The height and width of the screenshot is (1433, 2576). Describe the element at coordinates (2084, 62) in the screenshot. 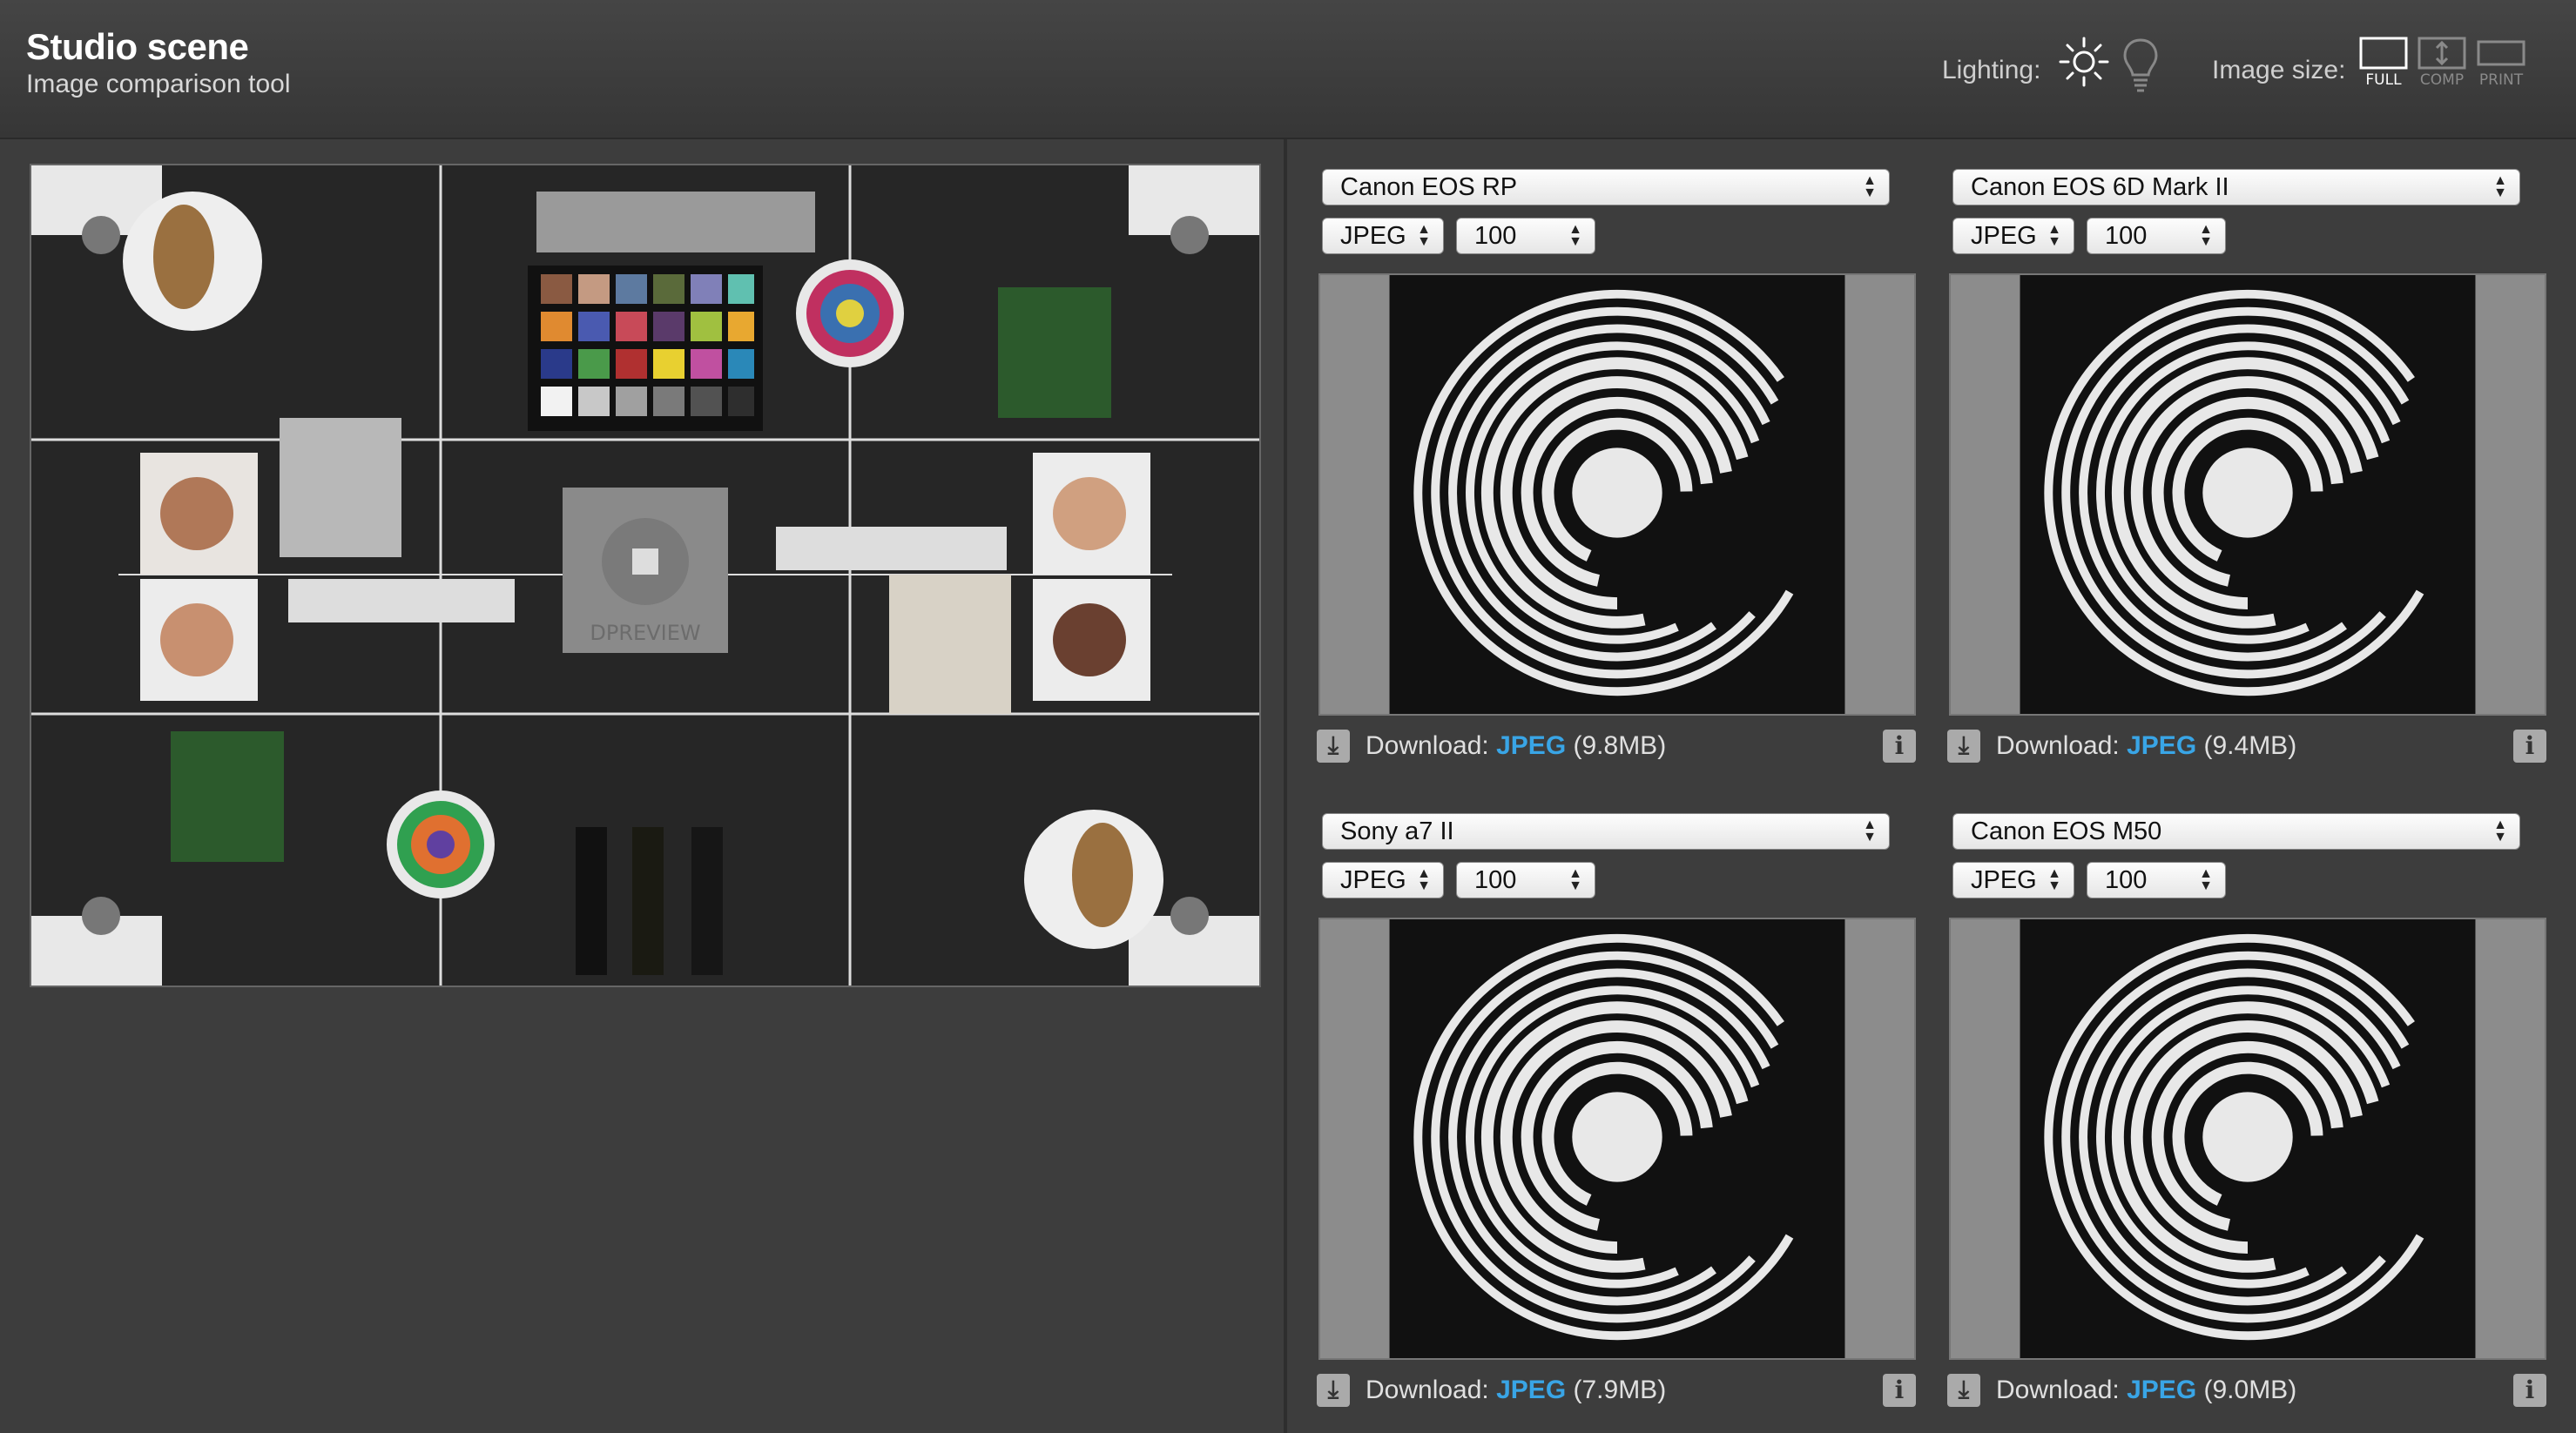

I see `sun-icon` at that location.